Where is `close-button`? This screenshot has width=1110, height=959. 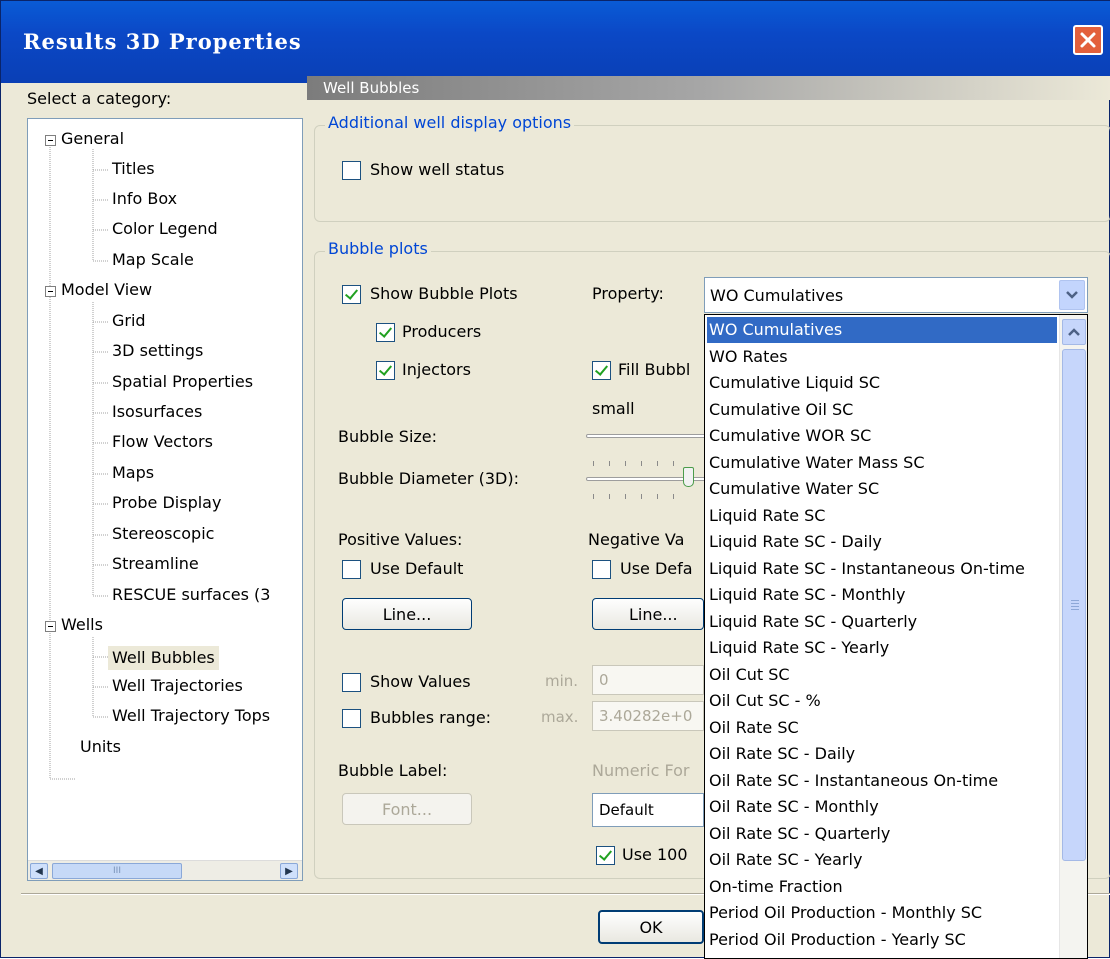 close-button is located at coordinates (1088, 40).